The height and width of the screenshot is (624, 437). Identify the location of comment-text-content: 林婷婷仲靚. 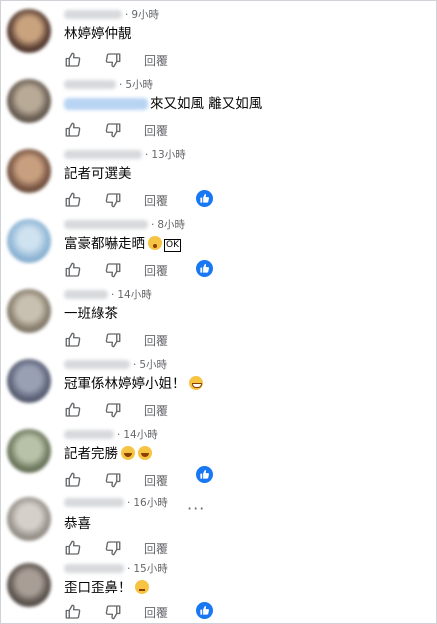
(98, 34).